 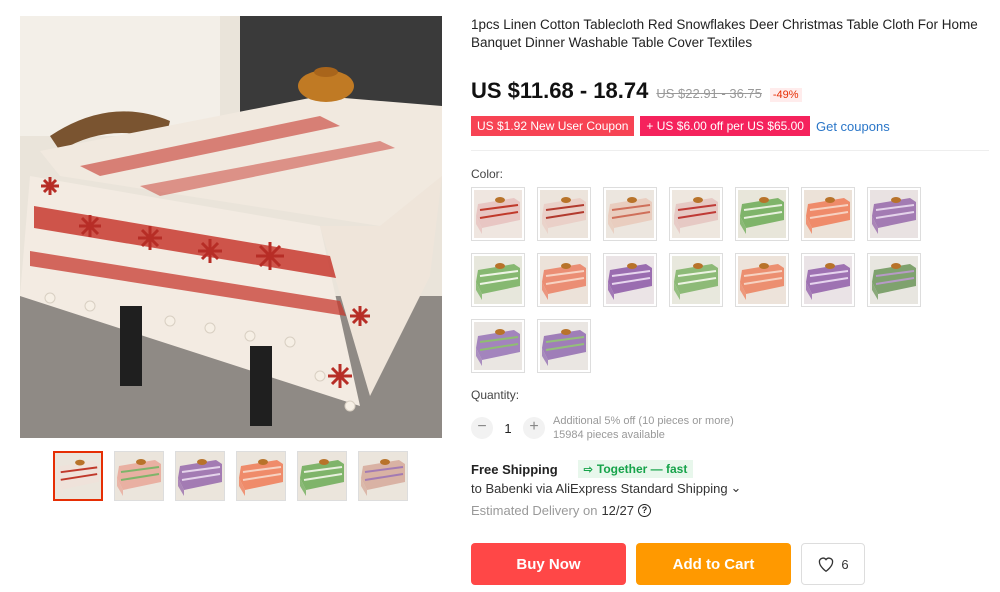 I want to click on chevron-down-icon: ⌄, so click(x=736, y=487).